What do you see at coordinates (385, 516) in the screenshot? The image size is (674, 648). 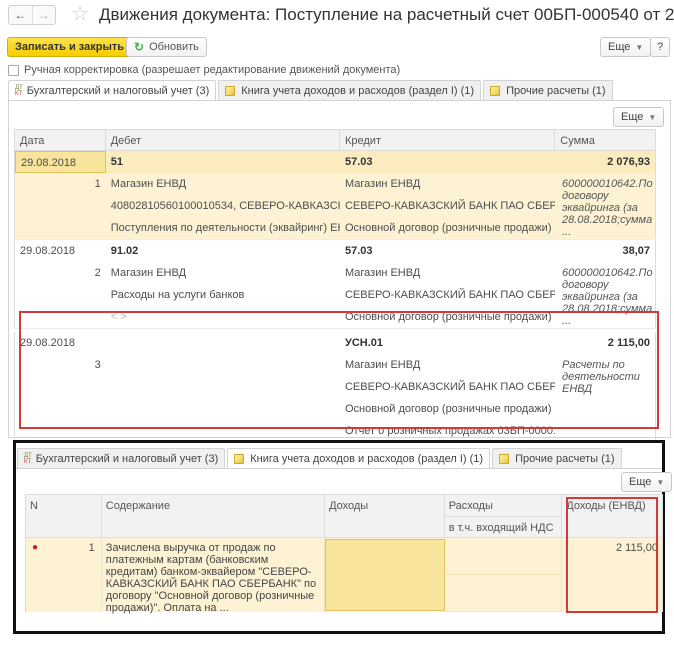 I see `column-income: Доходы` at bounding box center [385, 516].